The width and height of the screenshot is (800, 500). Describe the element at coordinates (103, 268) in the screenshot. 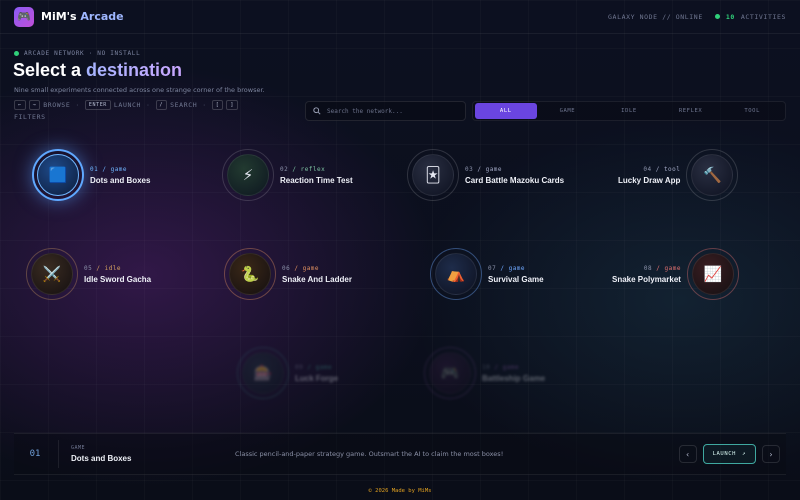

I see `node-number: 05 / idle` at that location.